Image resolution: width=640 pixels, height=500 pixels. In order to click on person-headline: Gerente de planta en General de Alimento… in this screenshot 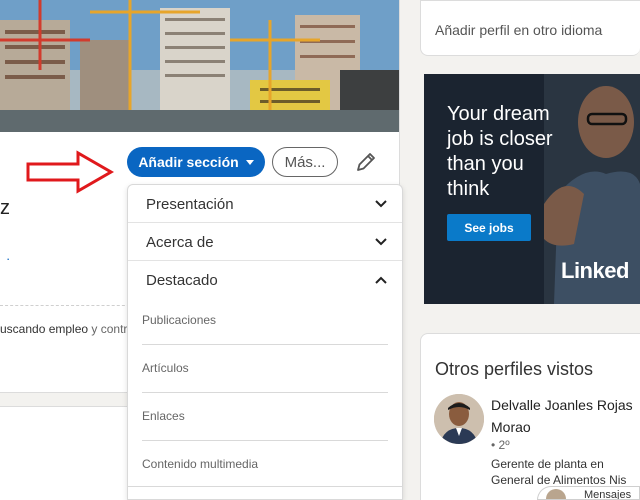, I will do `click(559, 472)`.